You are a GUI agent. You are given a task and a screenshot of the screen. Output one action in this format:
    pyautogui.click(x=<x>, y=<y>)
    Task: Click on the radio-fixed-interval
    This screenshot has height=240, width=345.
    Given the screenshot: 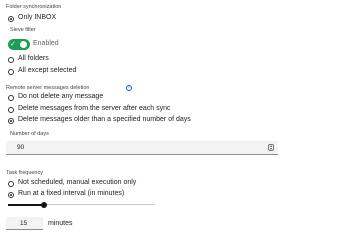 What is the action you would take?
    pyautogui.click(x=11, y=195)
    